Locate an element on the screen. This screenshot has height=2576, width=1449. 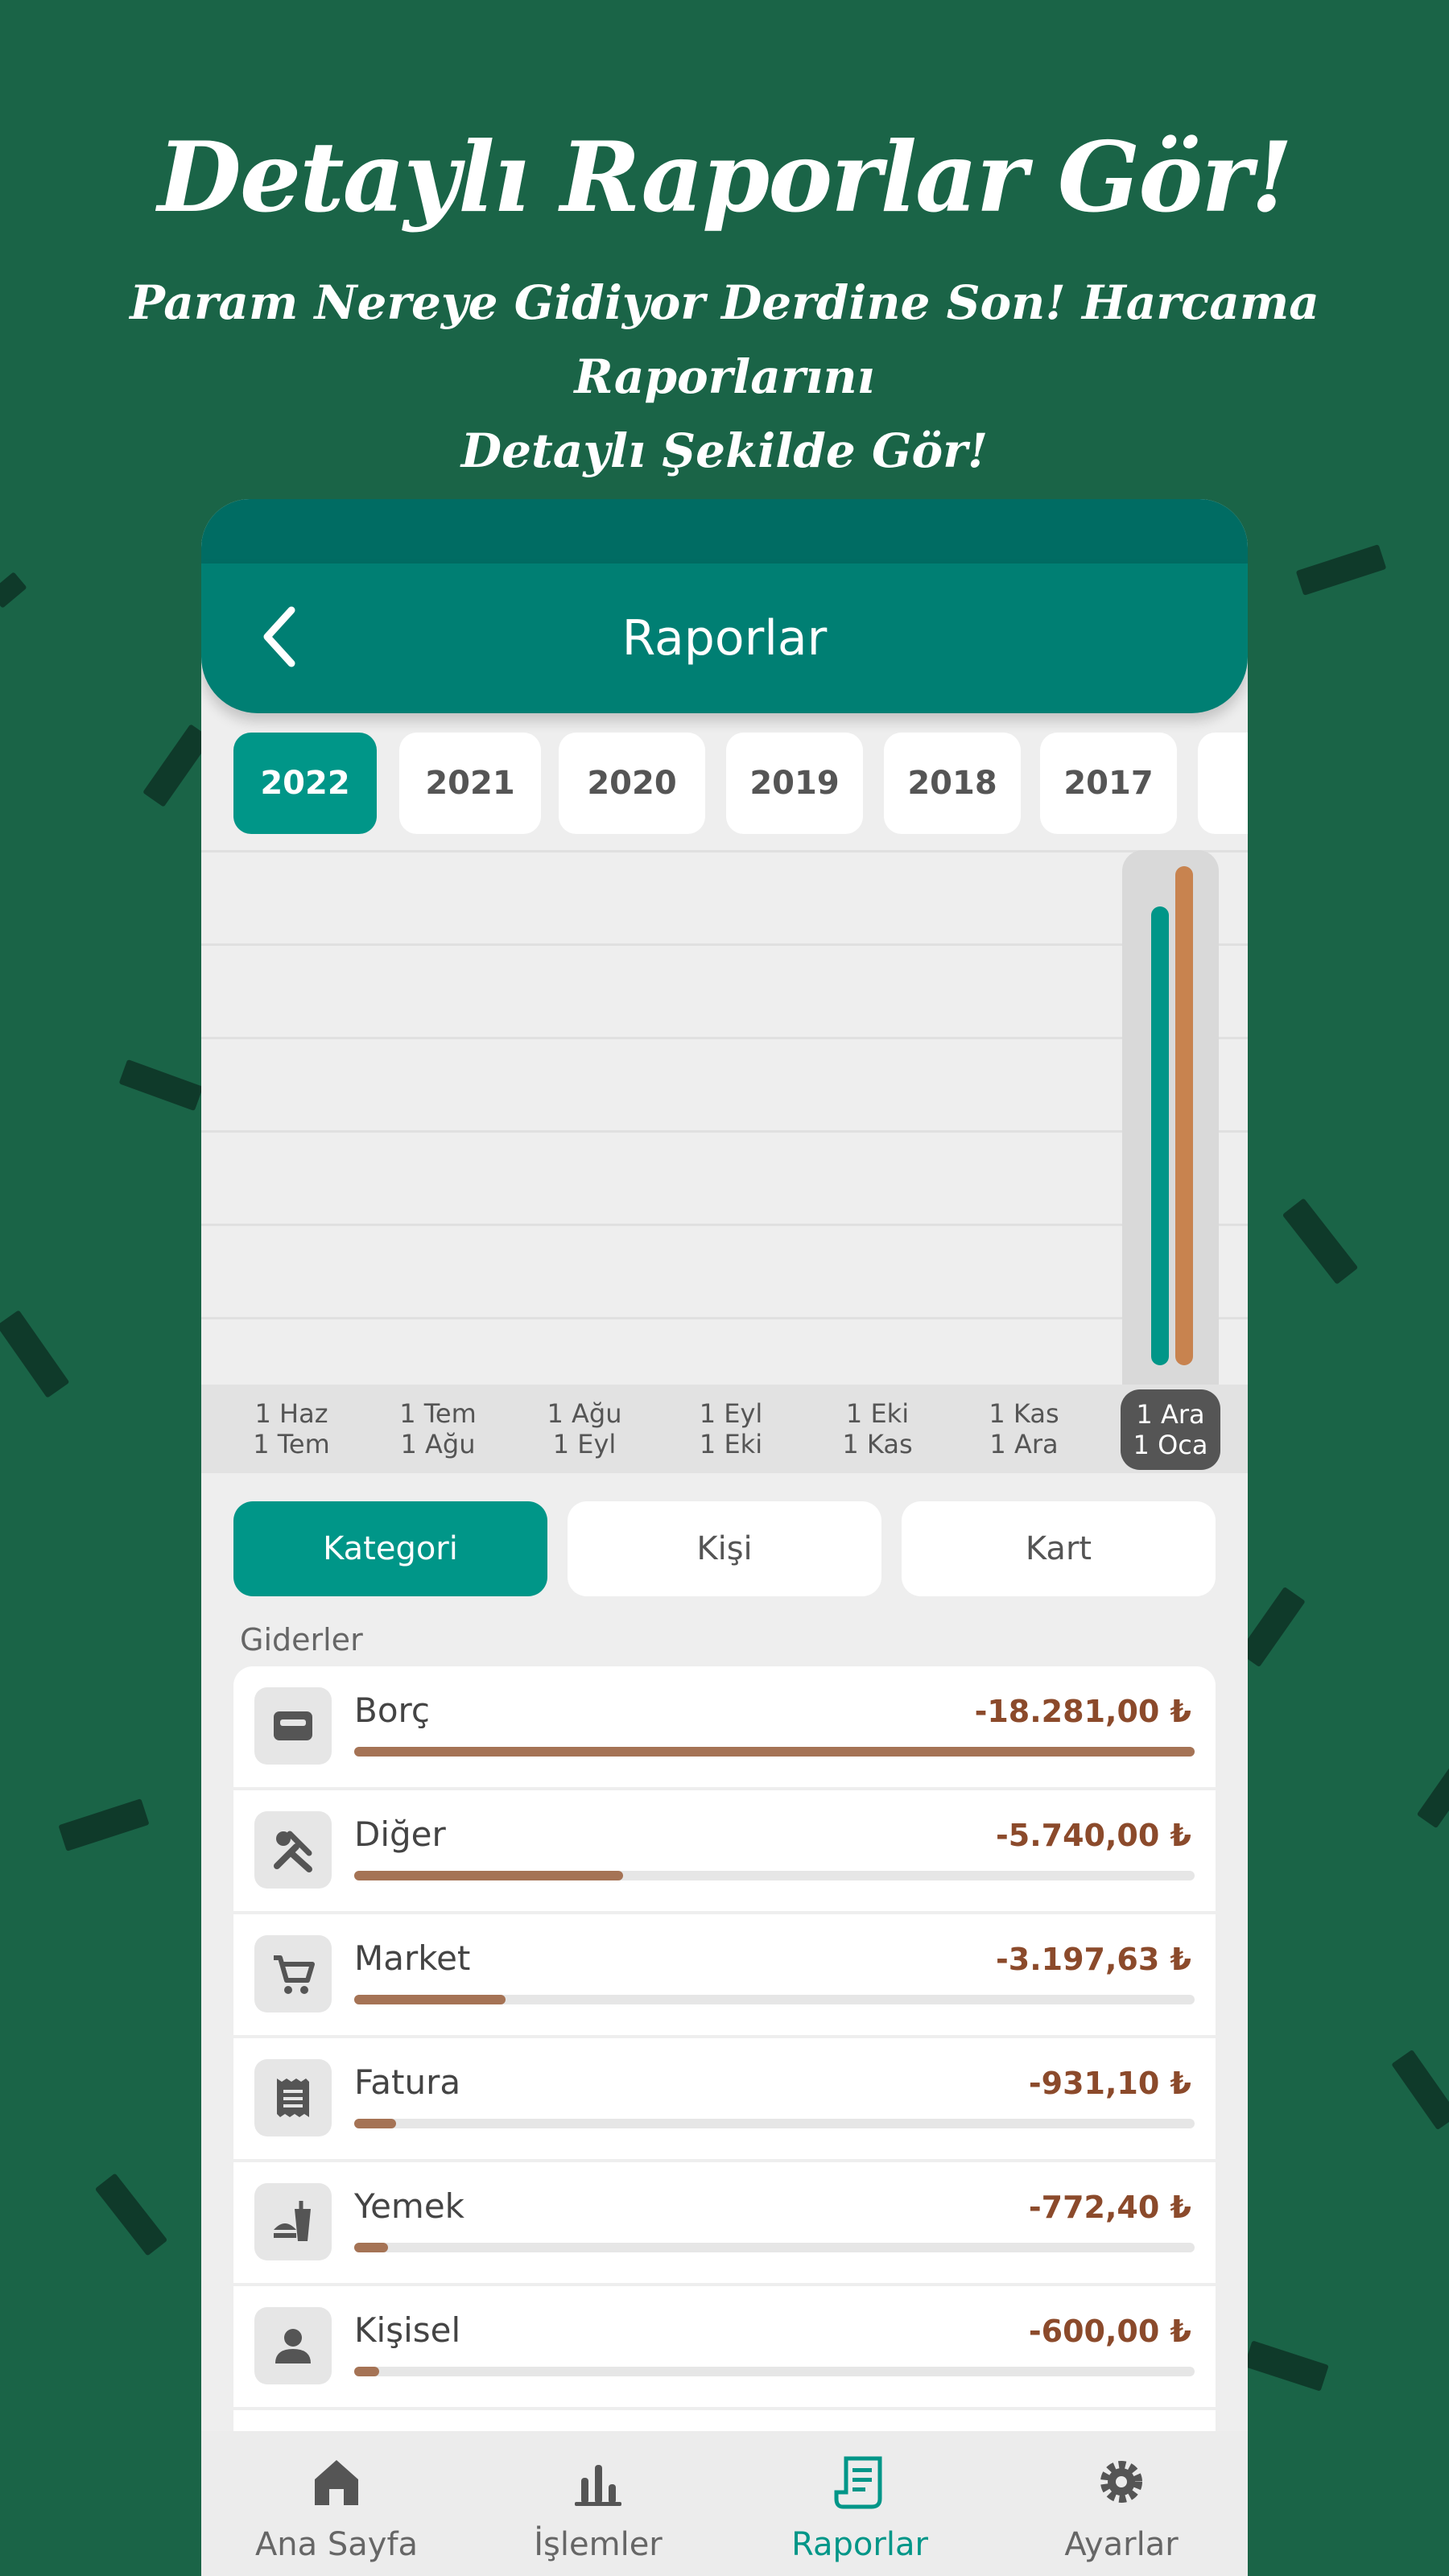
x-tick-label: 1 Eyl 1 Eki is located at coordinates (730, 1429).